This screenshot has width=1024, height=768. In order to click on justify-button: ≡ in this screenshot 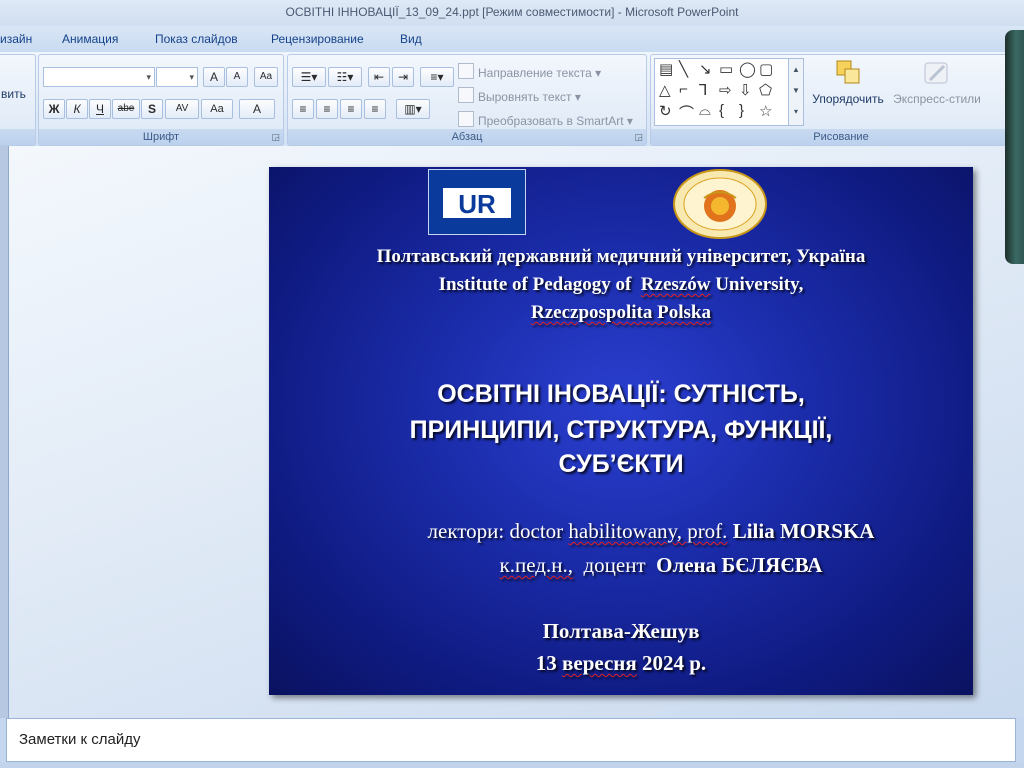, I will do `click(375, 109)`.